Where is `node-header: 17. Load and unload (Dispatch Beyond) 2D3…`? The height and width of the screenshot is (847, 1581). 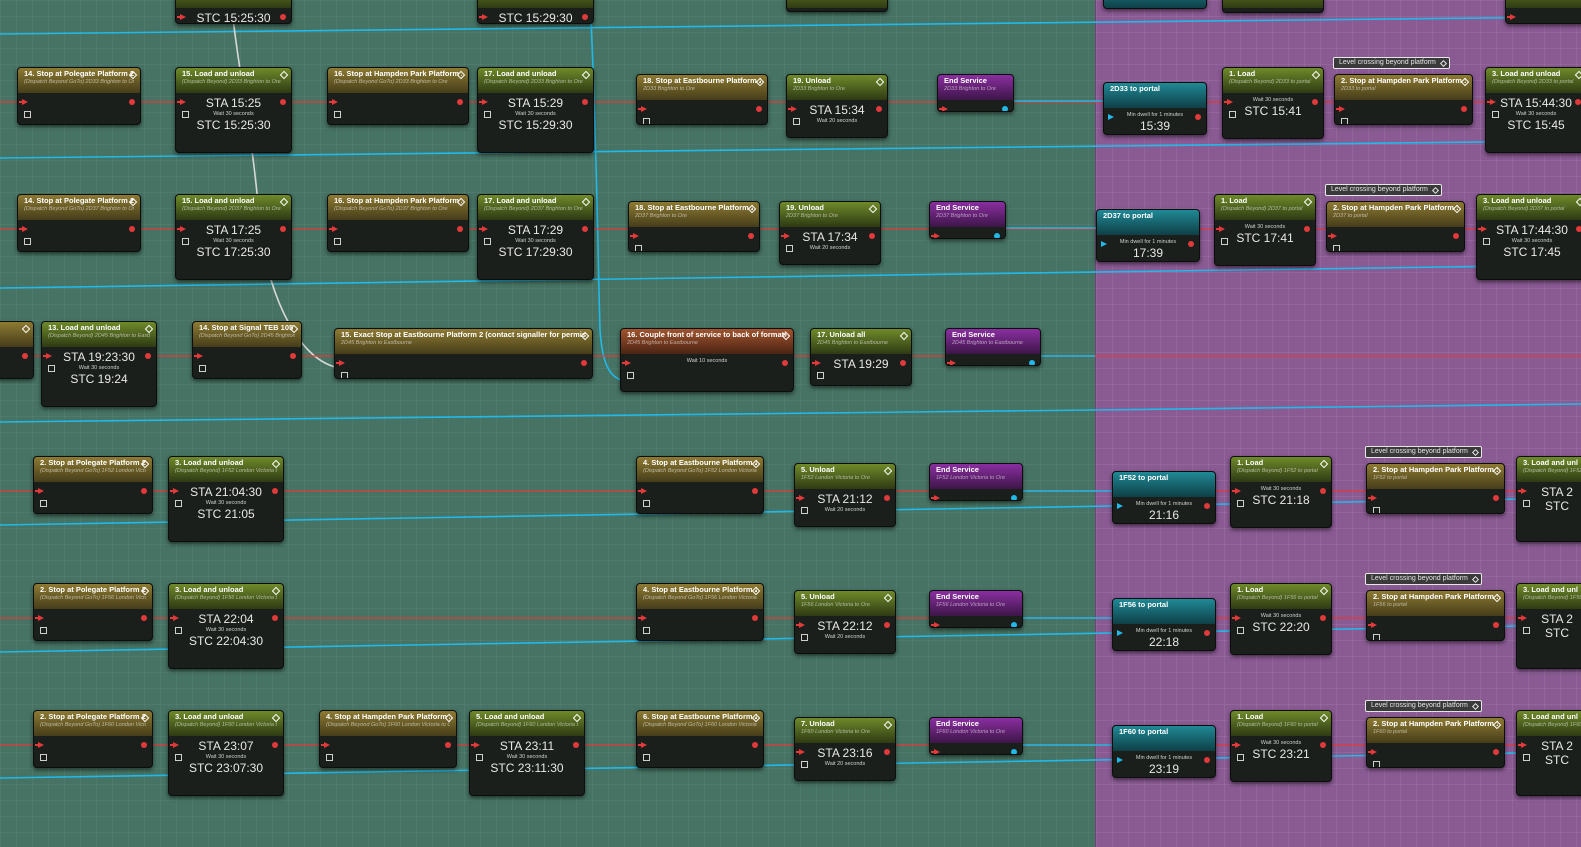
node-header: 17. Load and unload (Dispatch Beyond) 2D3… is located at coordinates (535, 207).